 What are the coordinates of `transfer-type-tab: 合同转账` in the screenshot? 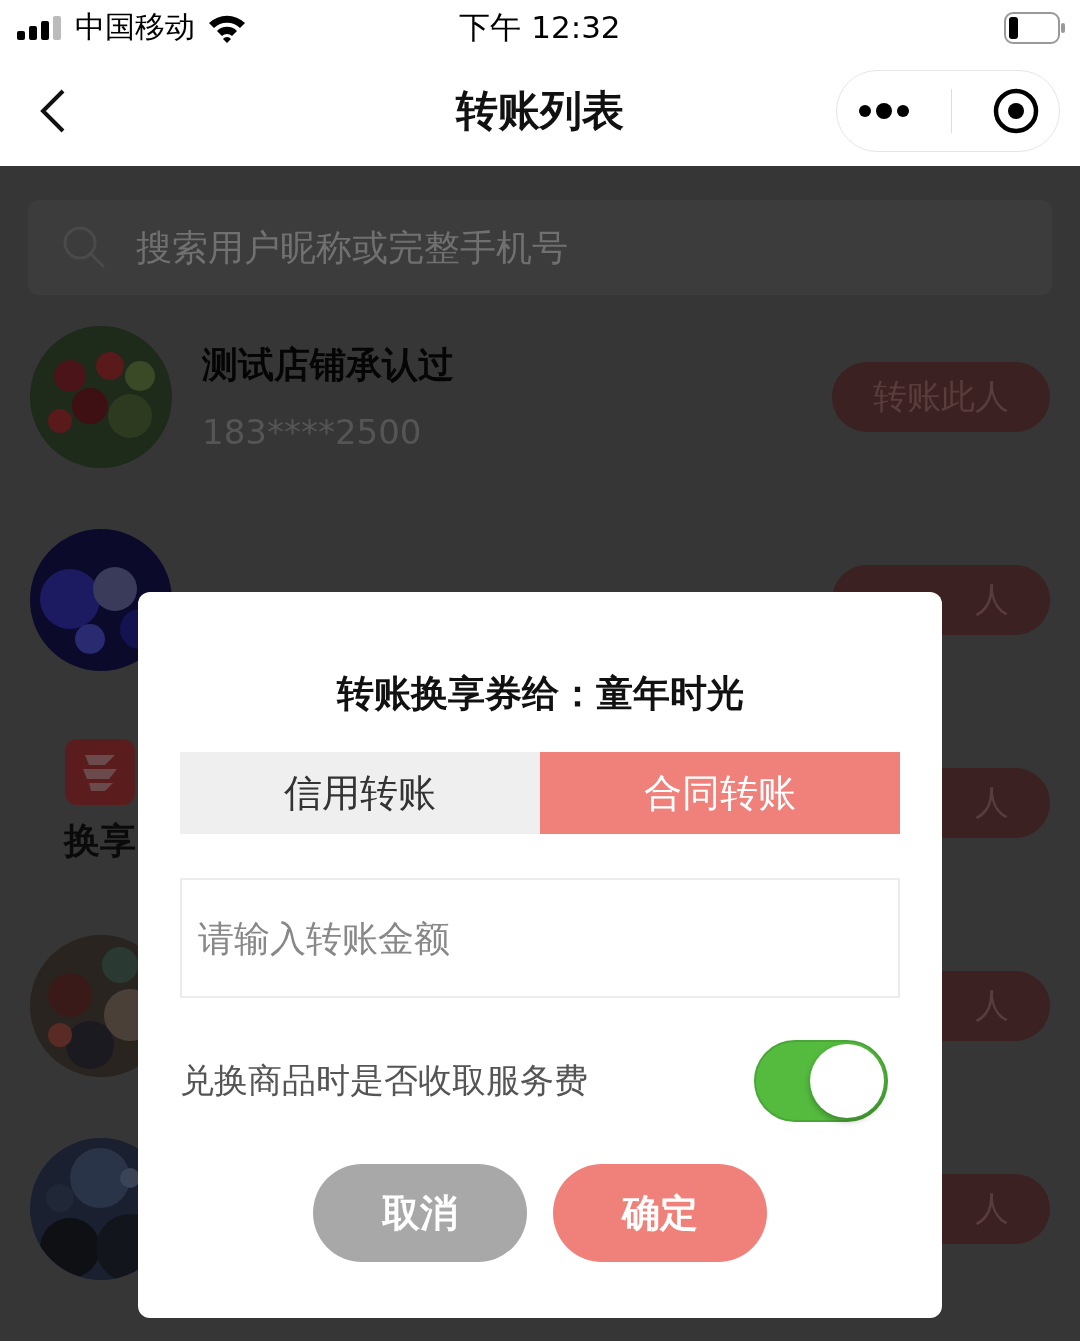 It's located at (720, 793).